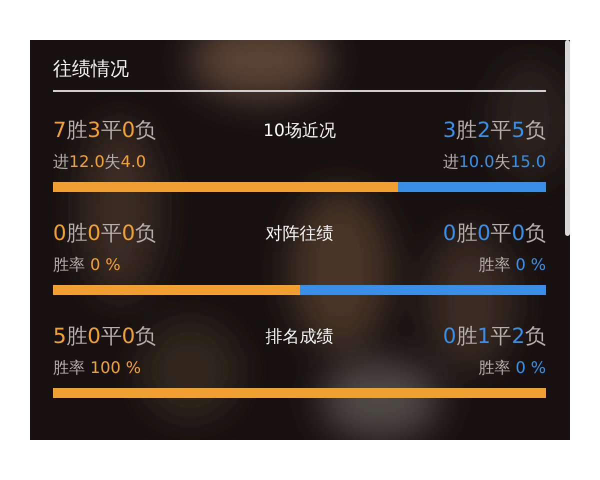 This screenshot has height=480, width=600. I want to click on away-record: 0胜1平2负, so click(494, 336).